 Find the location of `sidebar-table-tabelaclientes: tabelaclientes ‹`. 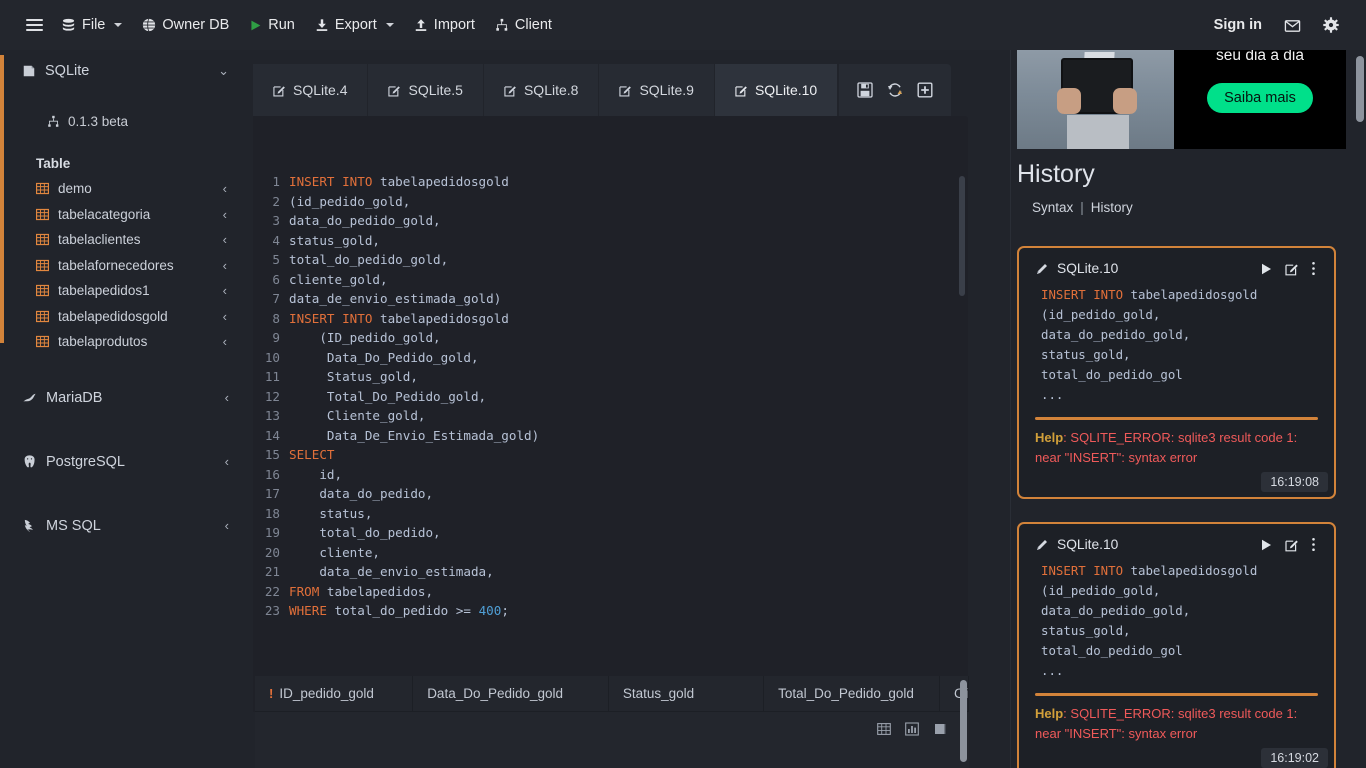

sidebar-table-tabelaclientes: tabelaclientes ‹ is located at coordinates (121, 240).